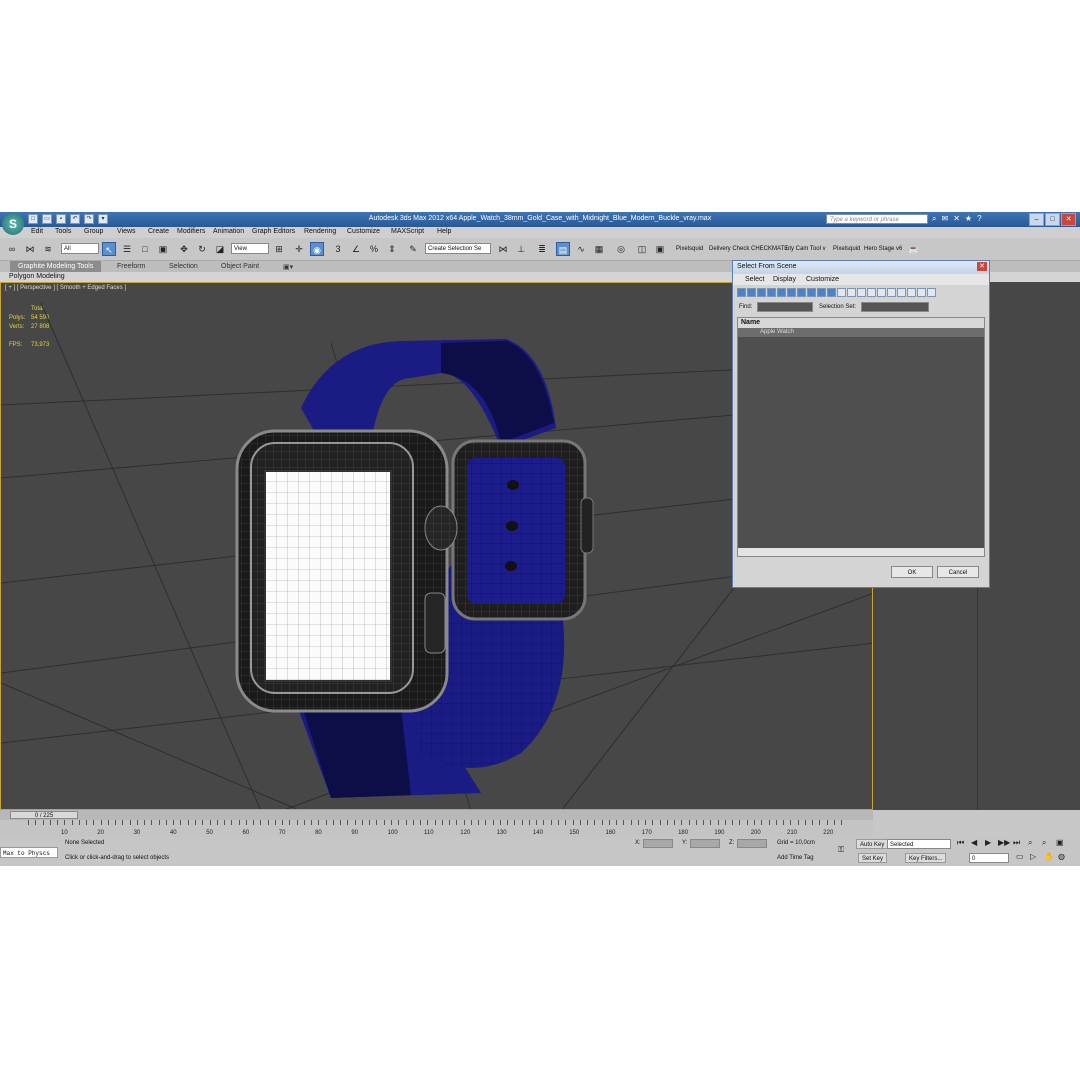 This screenshot has height=1080, width=1080. What do you see at coordinates (873, 858) in the screenshot?
I see `set-key-button: Set Key` at bounding box center [873, 858].